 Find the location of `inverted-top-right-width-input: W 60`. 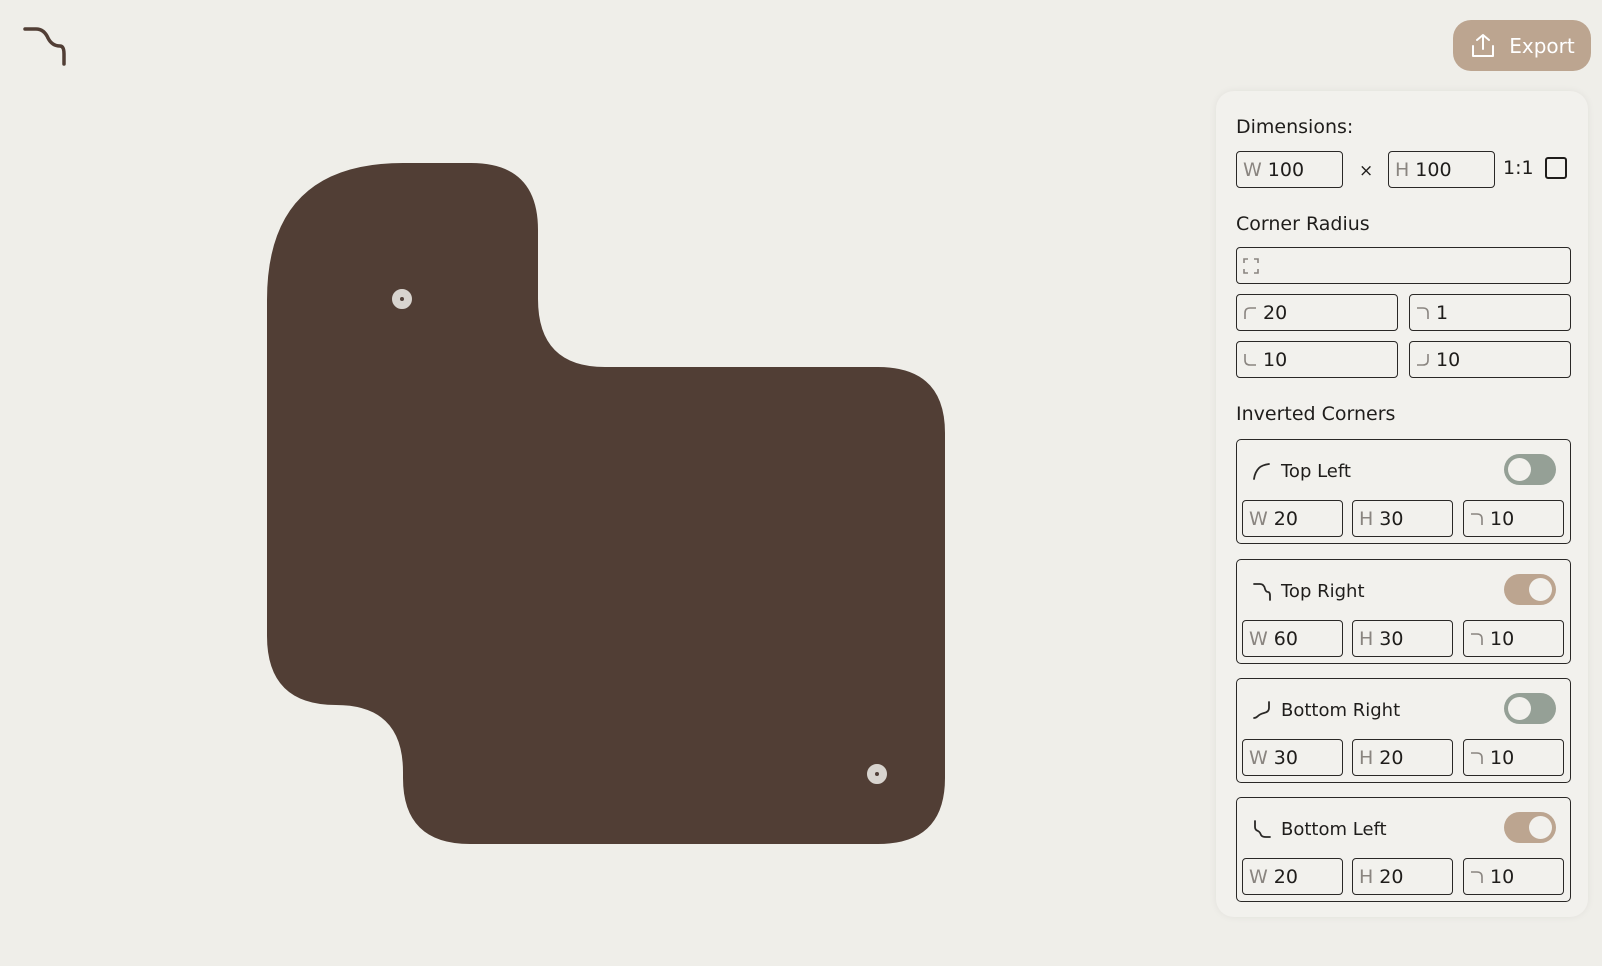

inverted-top-right-width-input: W 60 is located at coordinates (1292, 638).